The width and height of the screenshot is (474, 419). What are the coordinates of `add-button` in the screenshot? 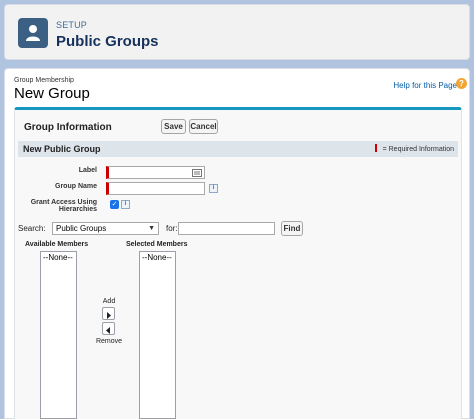 It's located at (108, 313).